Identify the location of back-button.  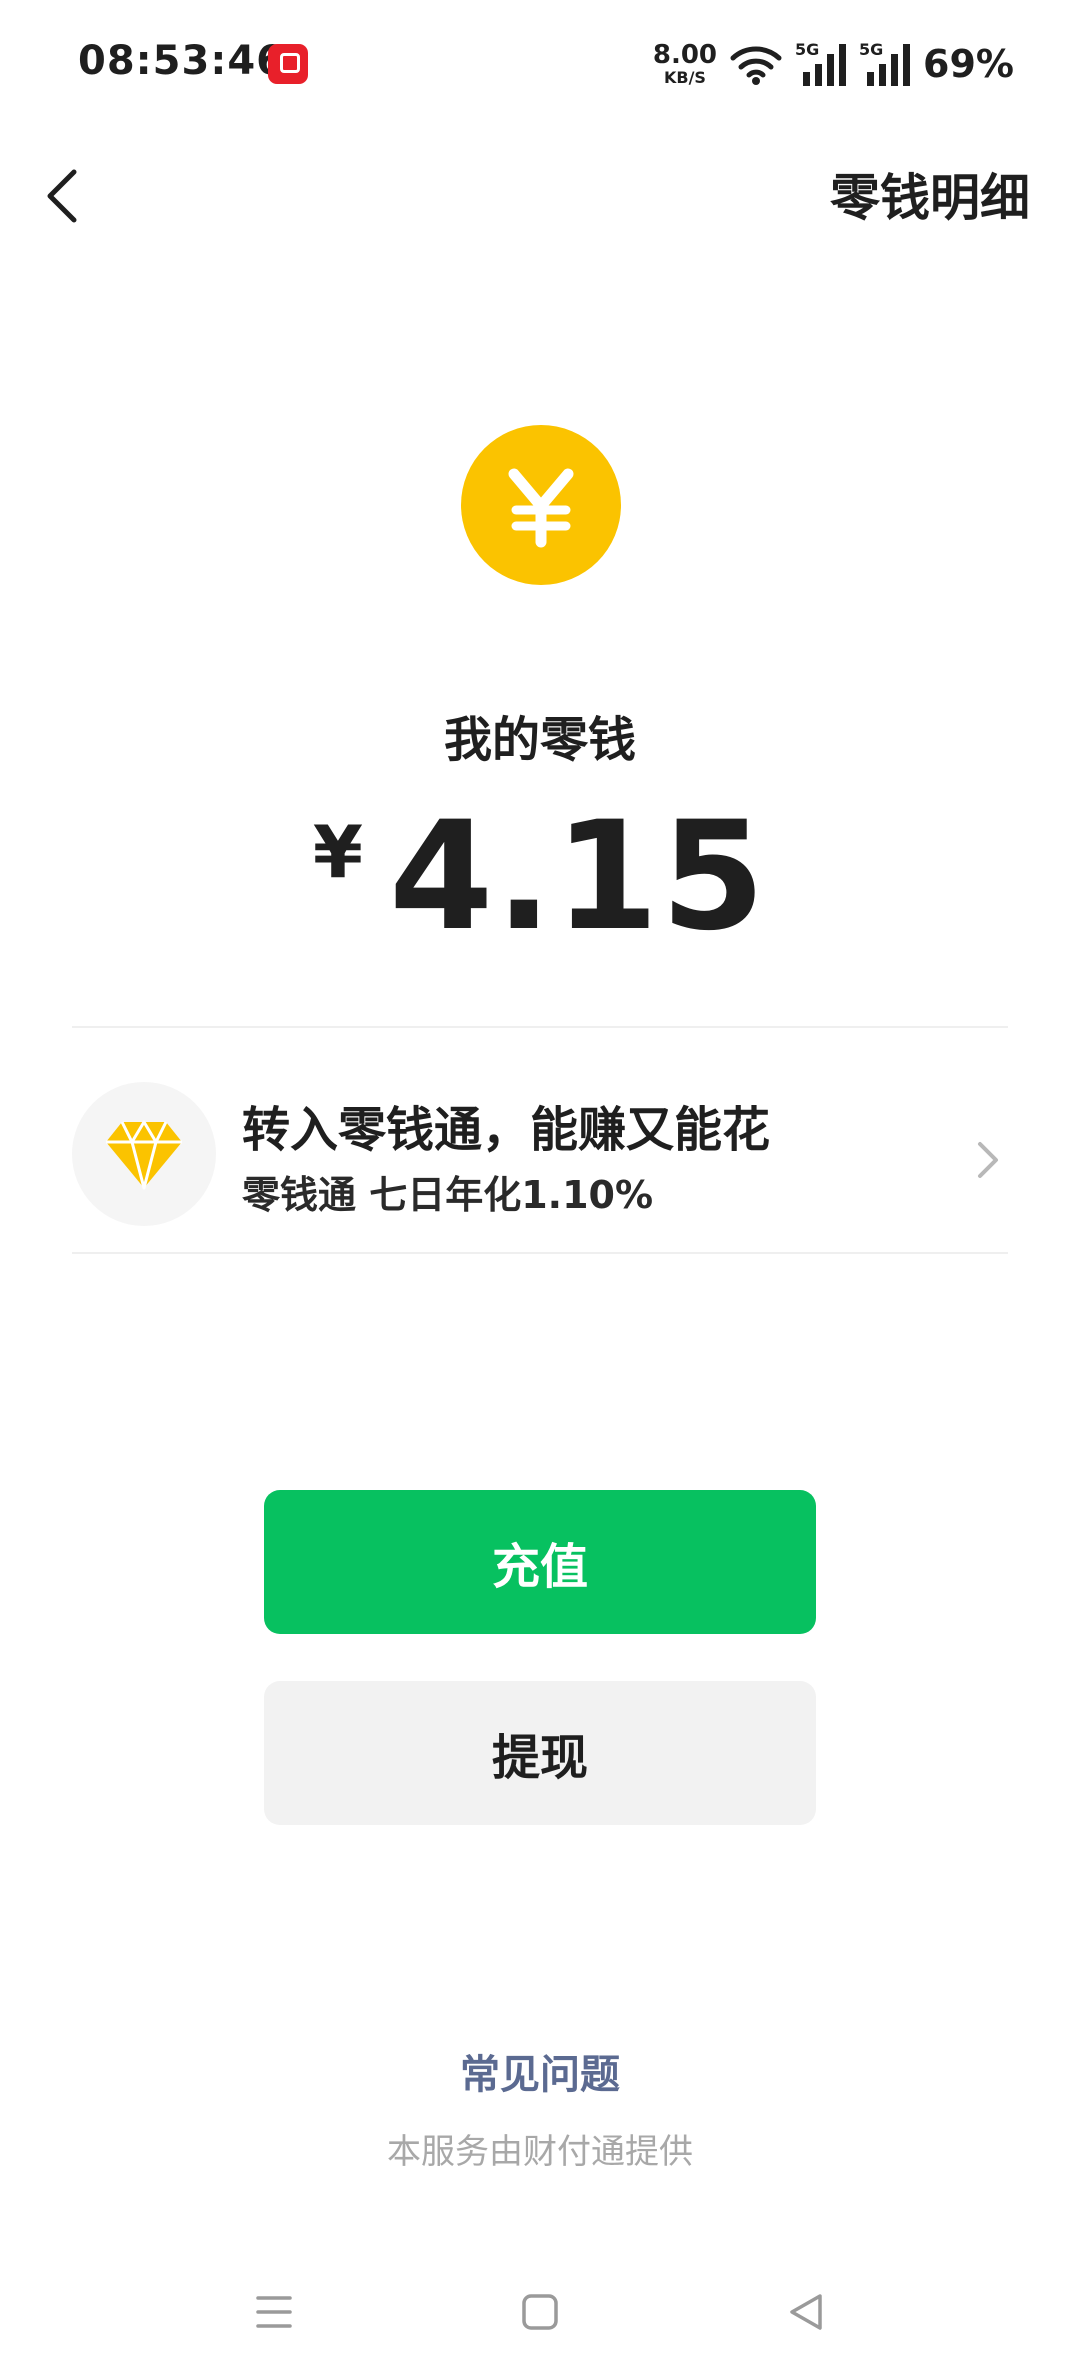
(66, 195).